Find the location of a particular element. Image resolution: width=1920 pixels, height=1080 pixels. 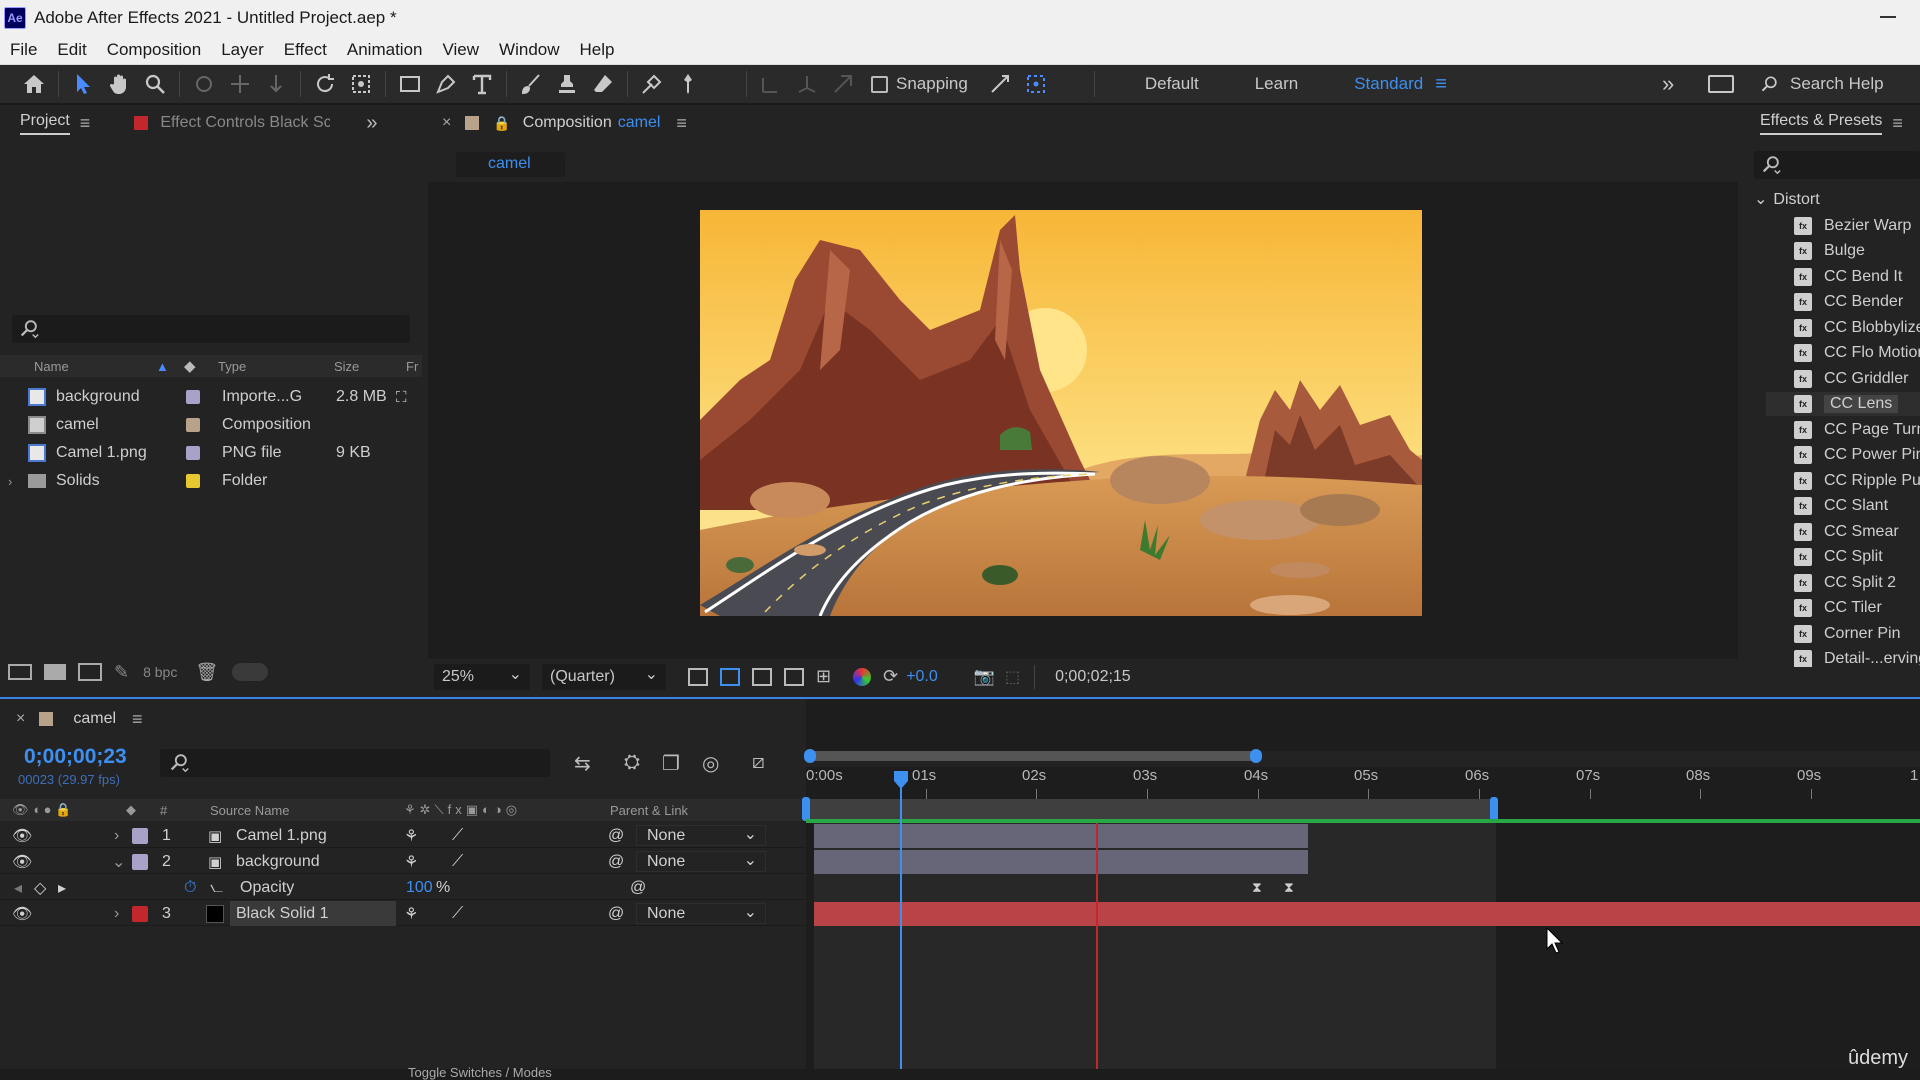

pen-tool-icon is located at coordinates (446, 84).